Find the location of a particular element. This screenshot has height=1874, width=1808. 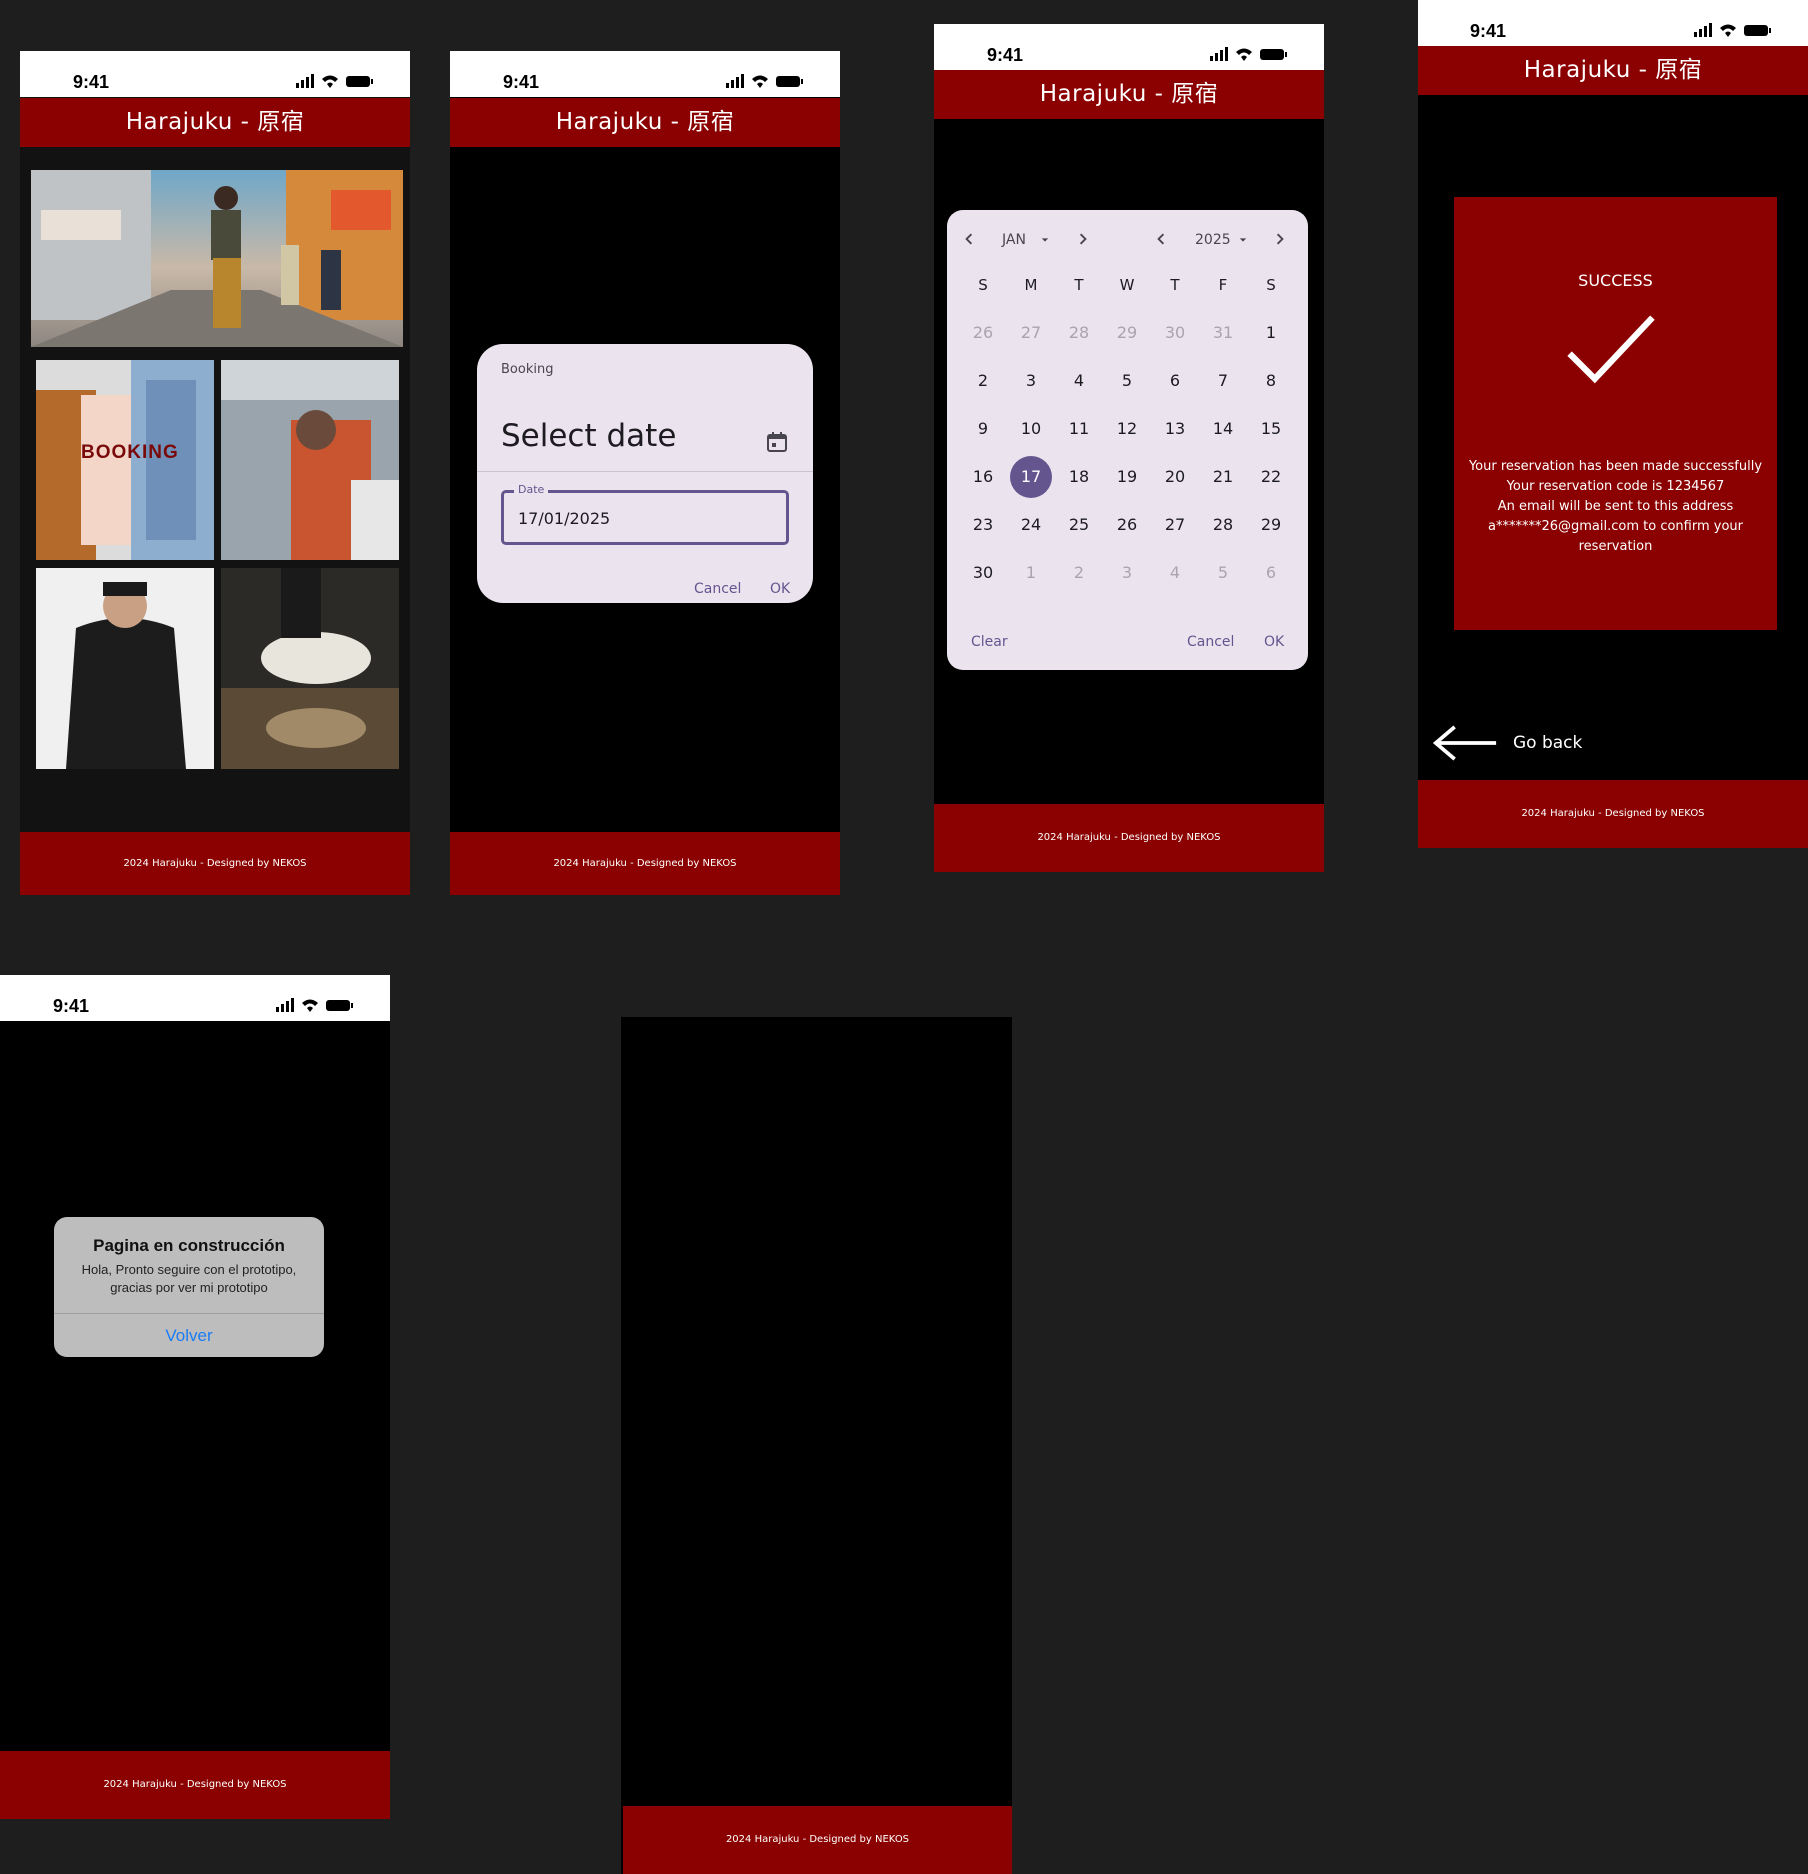

calendar-day-outside: 30 is located at coordinates (1175, 332).